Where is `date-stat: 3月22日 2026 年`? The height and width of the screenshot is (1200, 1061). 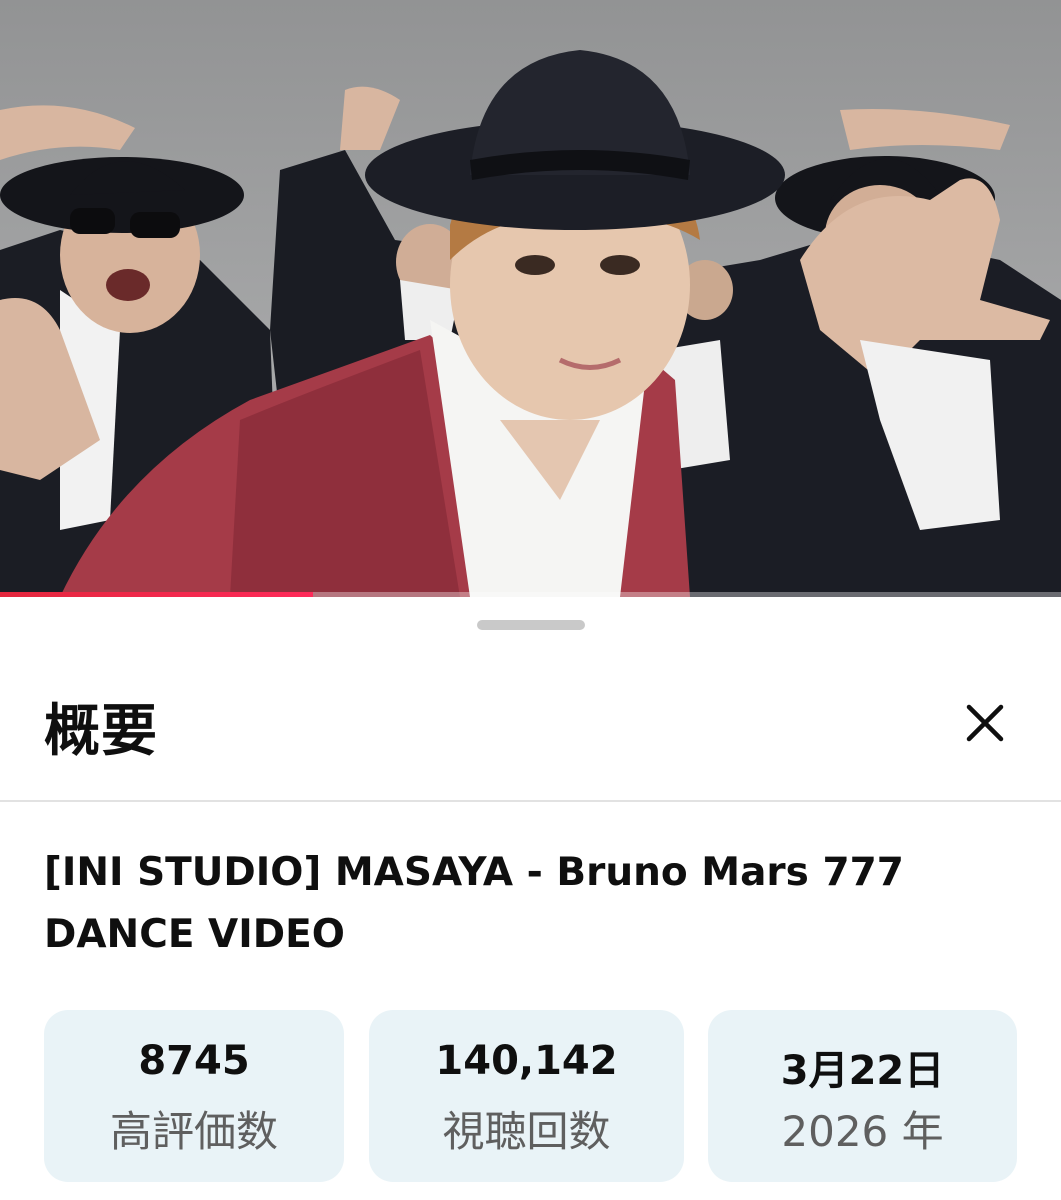
date-stat: 3月22日 2026 年 is located at coordinates (862, 1096).